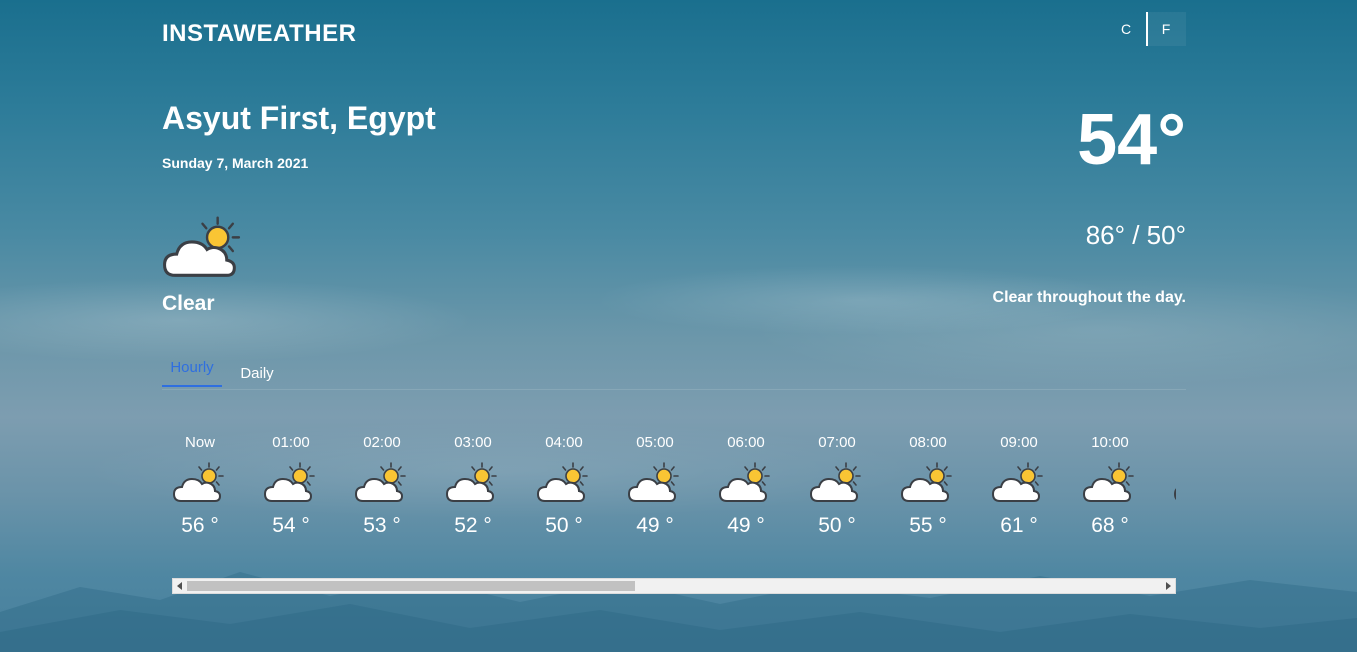 The width and height of the screenshot is (1357, 652). Describe the element at coordinates (1173, 468) in the screenshot. I see `hourly-item-partial` at that location.